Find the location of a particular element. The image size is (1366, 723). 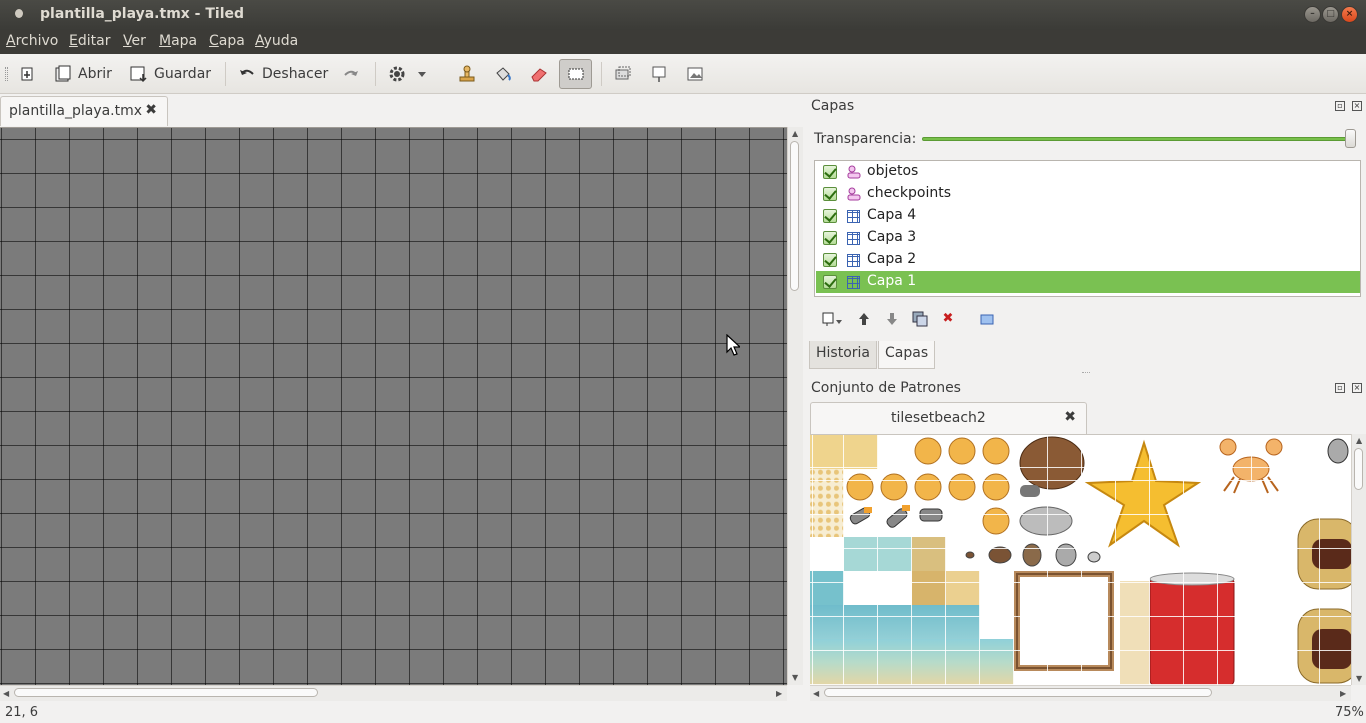

document-tab-label: plantilla_playa.tmx is located at coordinates (76, 111).